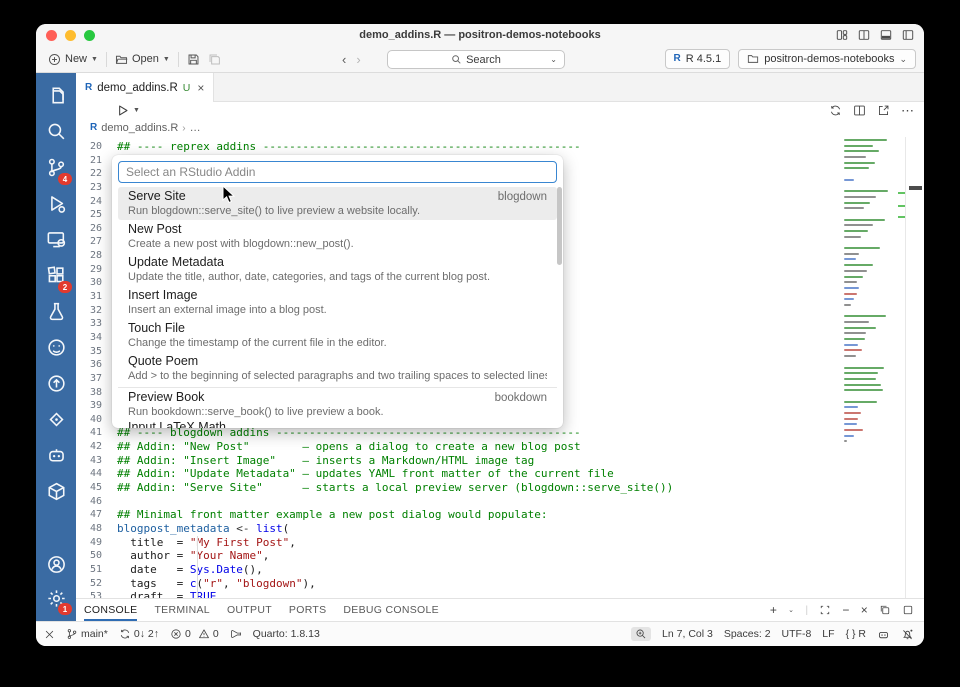 This screenshot has height=687, width=960. Describe the element at coordinates (773, 610) in the screenshot. I see `new-console-icon: +` at that location.